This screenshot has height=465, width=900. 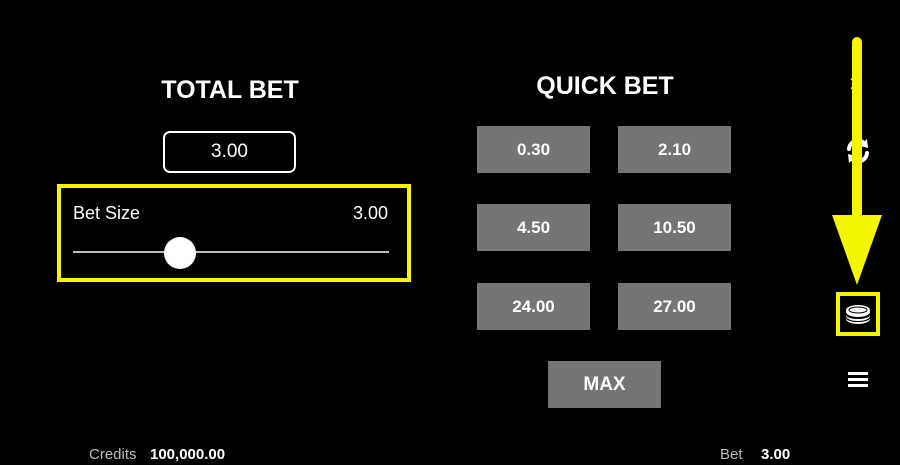 What do you see at coordinates (731, 454) in the screenshot?
I see `bet-label: Bet` at bounding box center [731, 454].